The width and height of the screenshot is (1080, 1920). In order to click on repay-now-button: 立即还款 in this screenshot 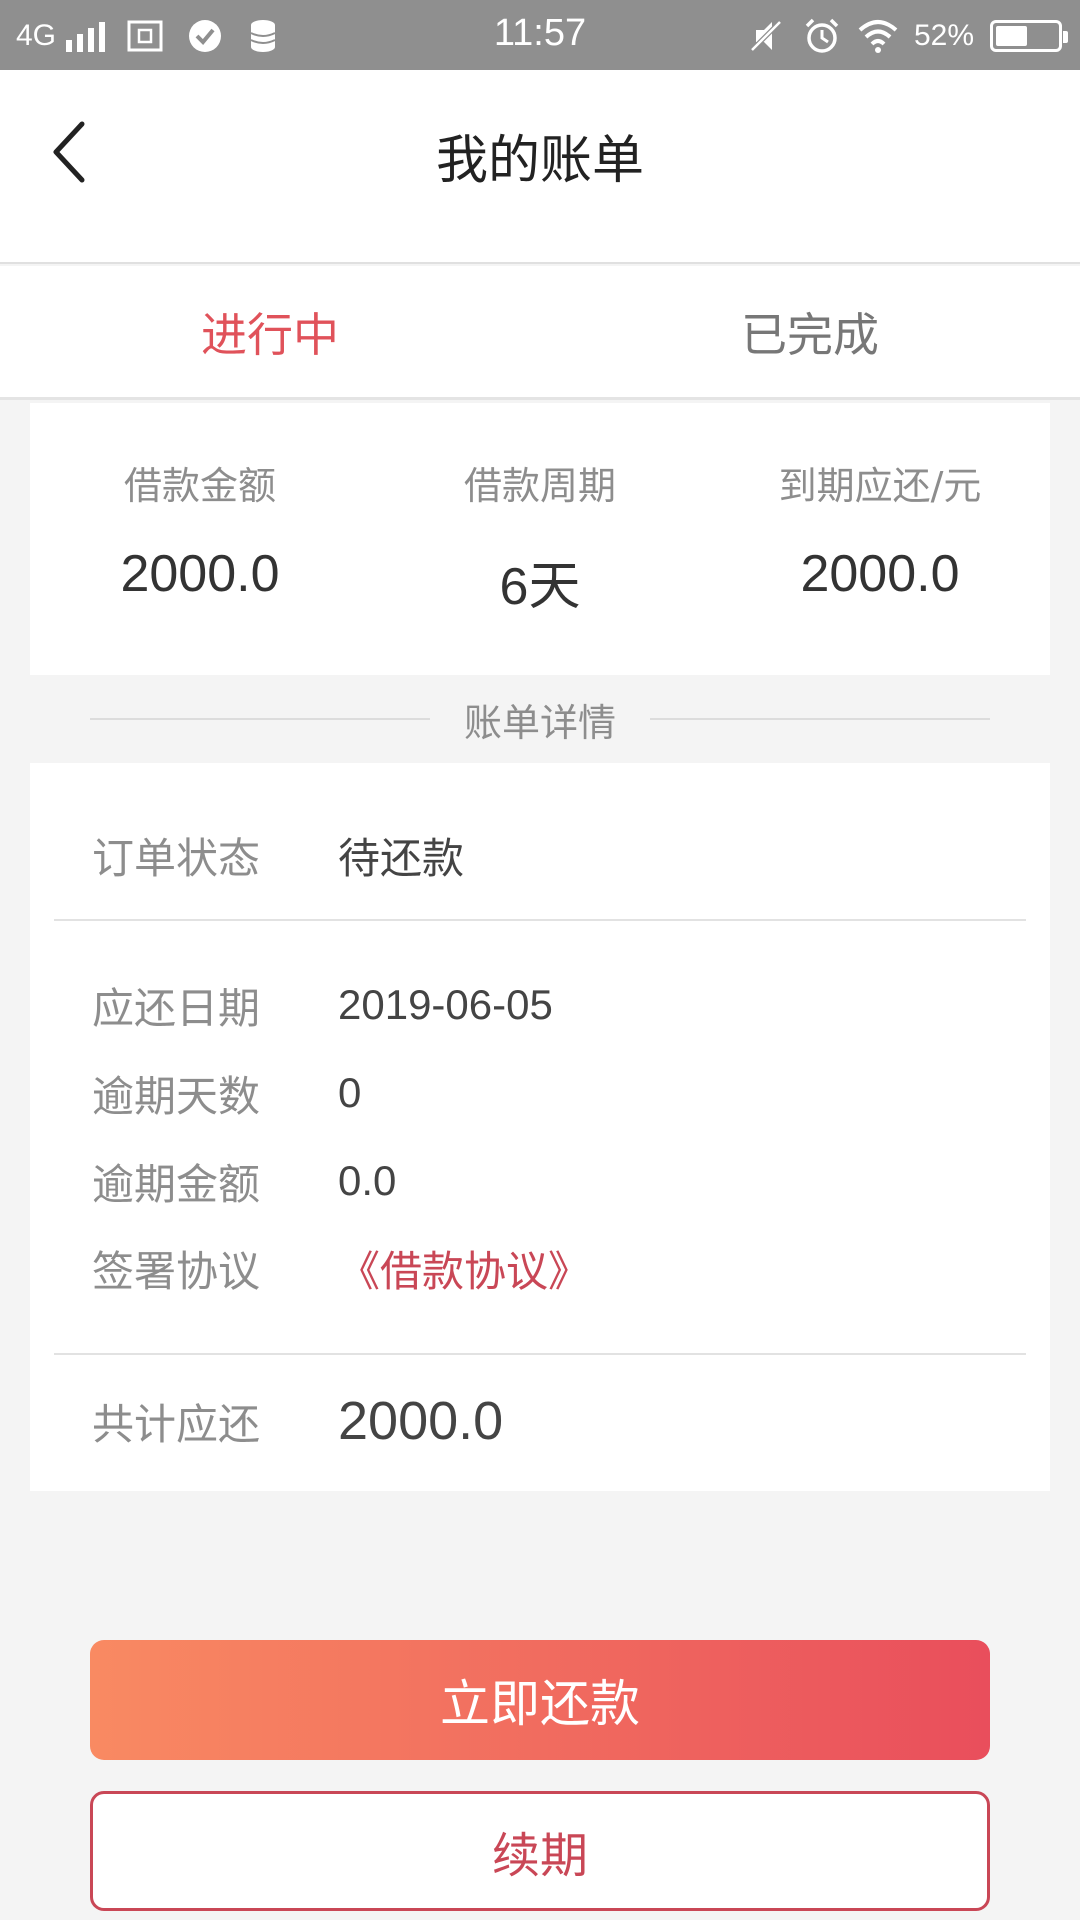, I will do `click(540, 1700)`.